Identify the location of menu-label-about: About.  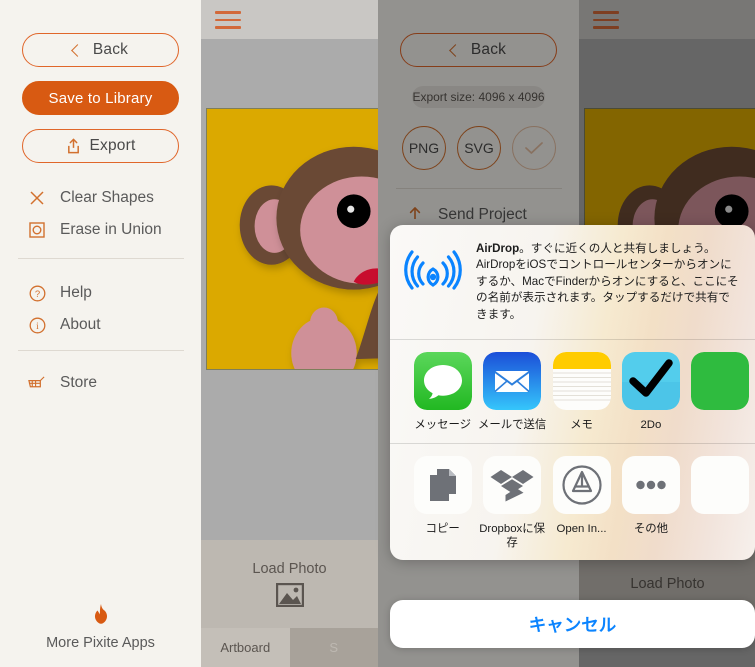
(80, 324).